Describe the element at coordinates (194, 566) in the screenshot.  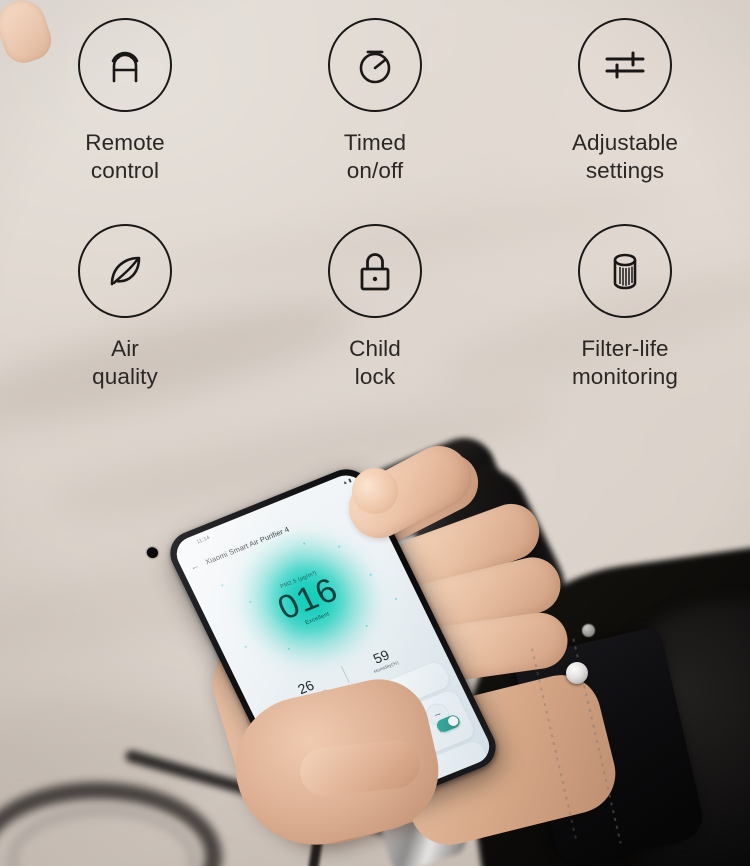
I see `back-icon: ←` at that location.